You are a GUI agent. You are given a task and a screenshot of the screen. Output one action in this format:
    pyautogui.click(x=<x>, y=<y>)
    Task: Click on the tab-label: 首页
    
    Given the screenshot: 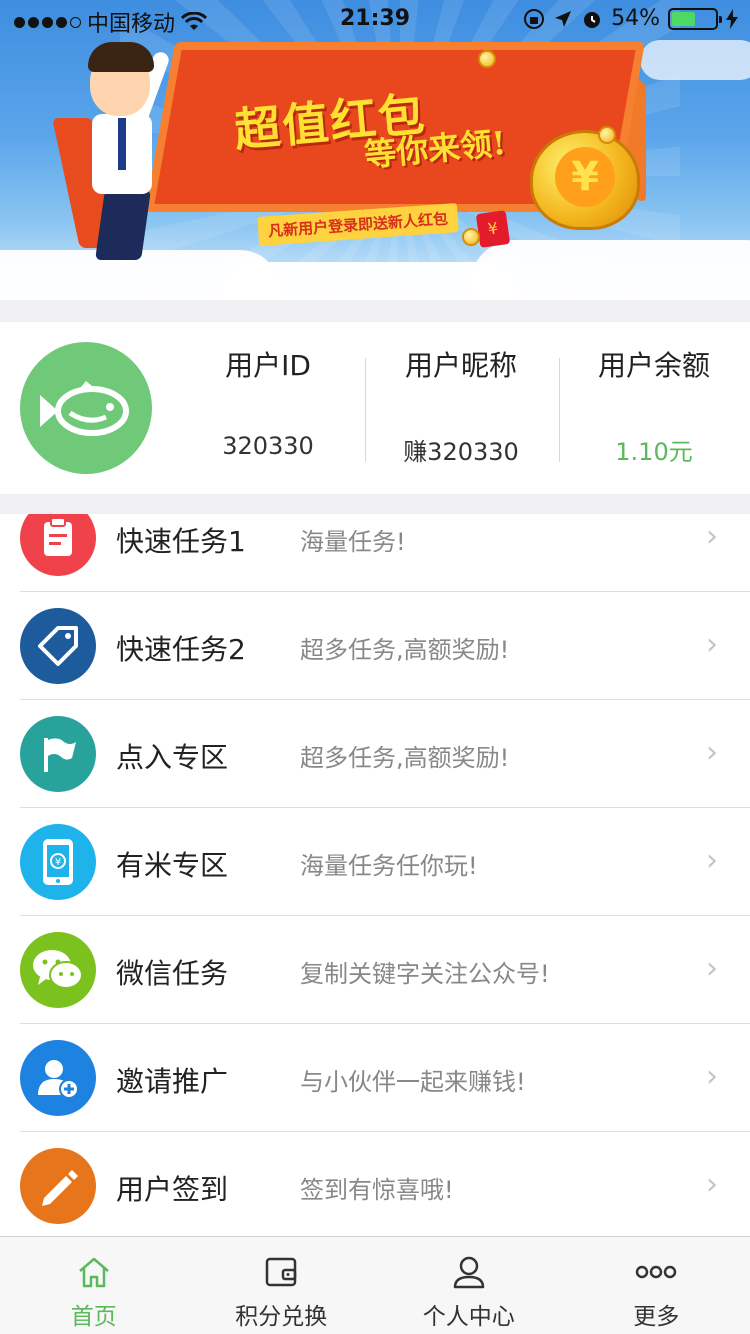 What is the action you would take?
    pyautogui.click(x=93, y=1317)
    